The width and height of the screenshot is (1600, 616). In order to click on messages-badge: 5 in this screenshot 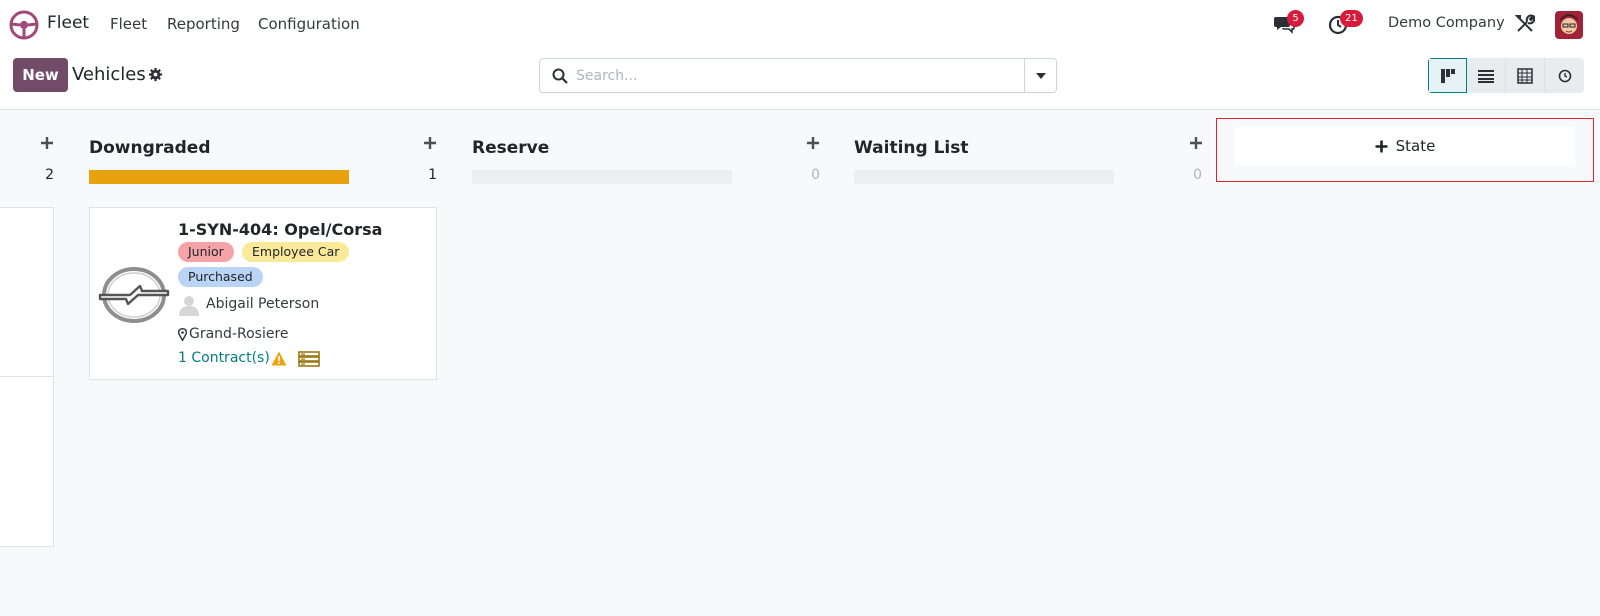, I will do `click(1295, 18)`.